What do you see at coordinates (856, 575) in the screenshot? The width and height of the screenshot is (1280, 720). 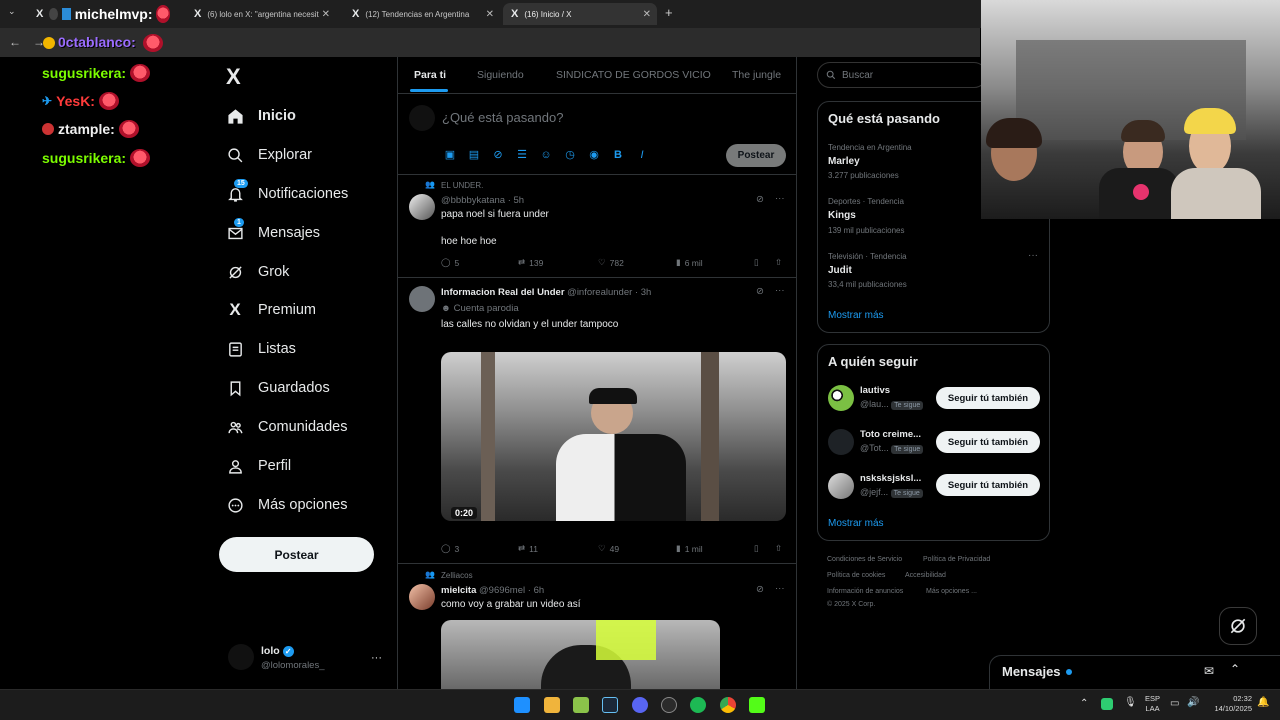 I see `footer-link: Política de cookies` at bounding box center [856, 575].